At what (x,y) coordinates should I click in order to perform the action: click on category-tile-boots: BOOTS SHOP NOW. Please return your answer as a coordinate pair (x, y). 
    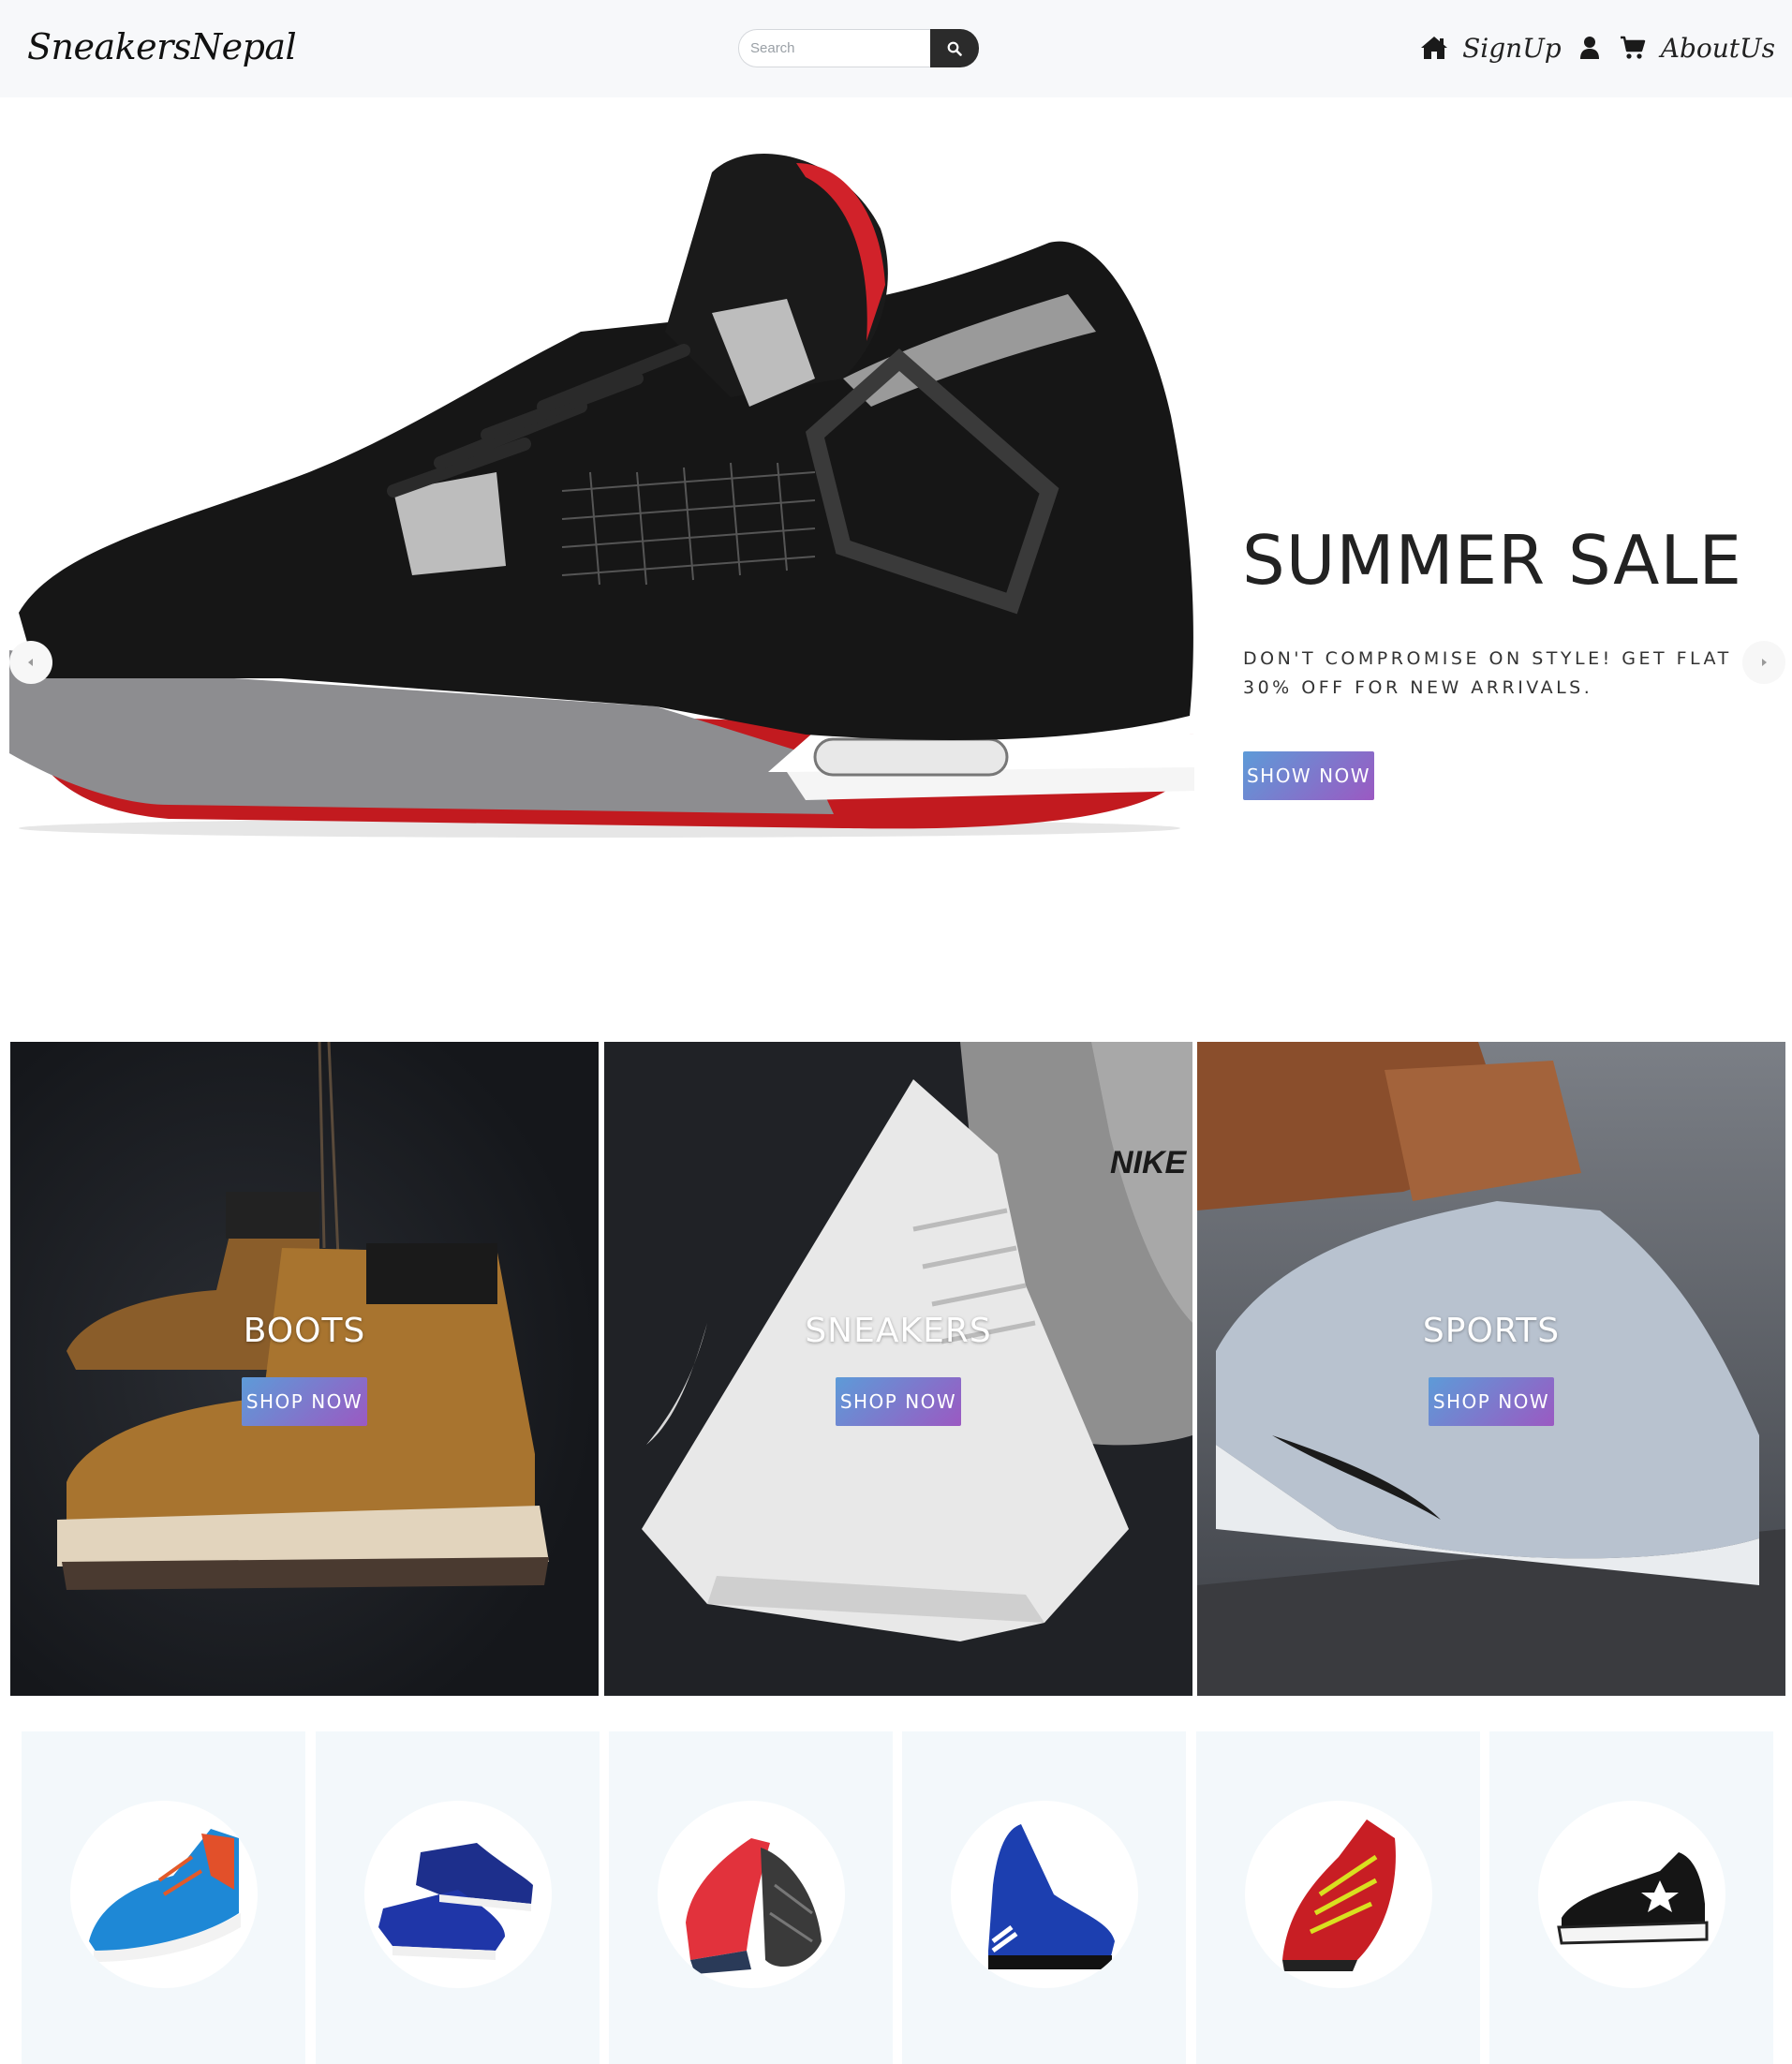
    Looking at the image, I should click on (304, 1369).